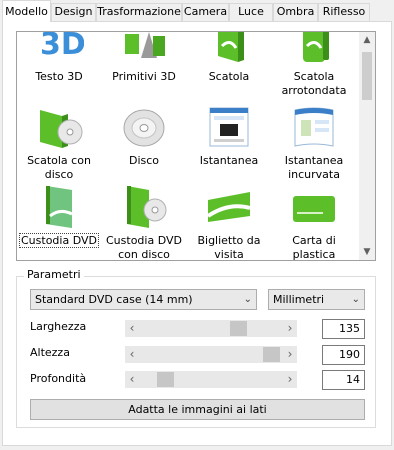 The height and width of the screenshot is (450, 394). I want to click on tab-modello: Modello, so click(26, 11).